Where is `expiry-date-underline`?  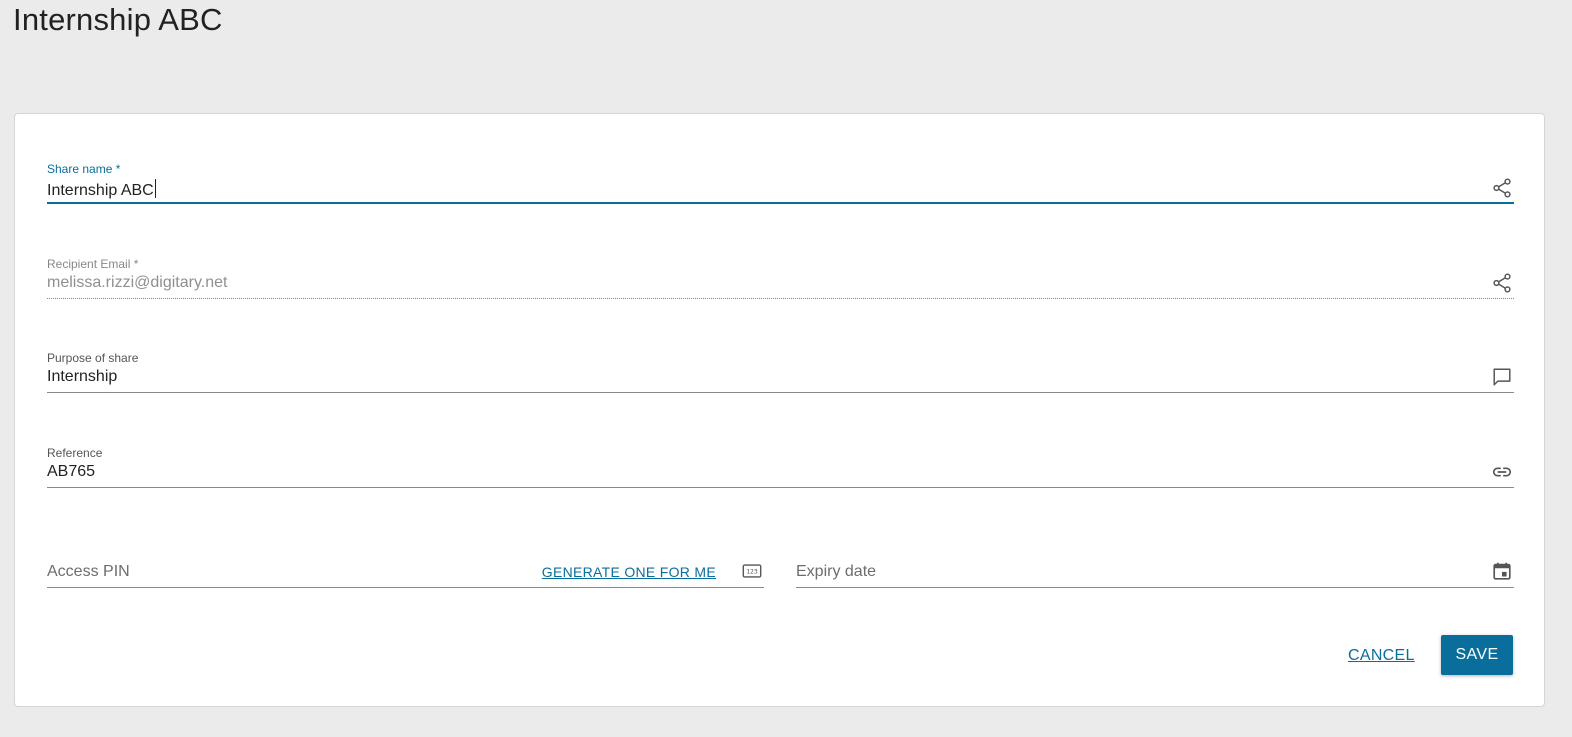 expiry-date-underline is located at coordinates (1155, 587).